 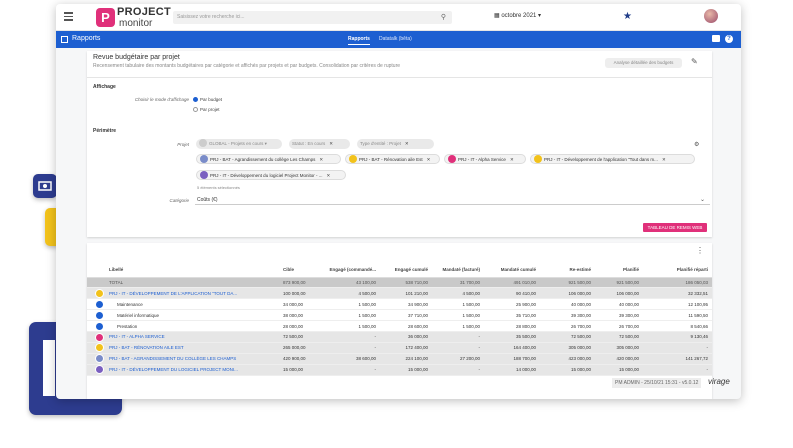 I want to click on filter-funnel-icon: ⚙, so click(x=696, y=144).